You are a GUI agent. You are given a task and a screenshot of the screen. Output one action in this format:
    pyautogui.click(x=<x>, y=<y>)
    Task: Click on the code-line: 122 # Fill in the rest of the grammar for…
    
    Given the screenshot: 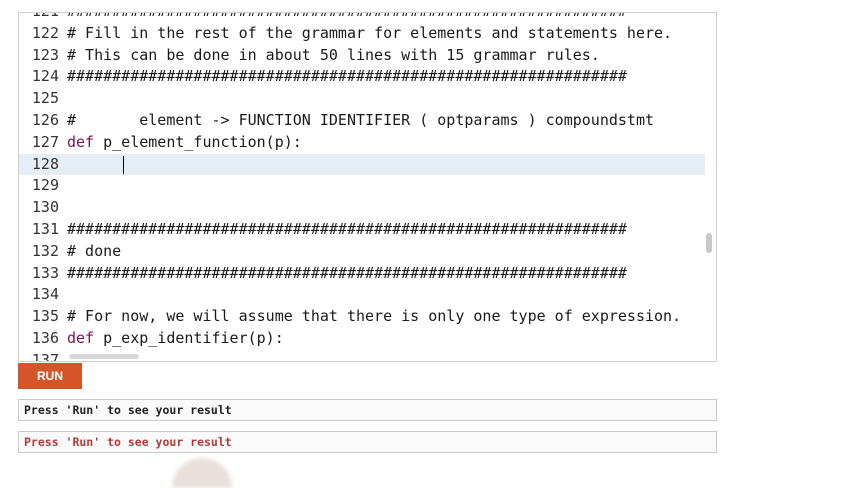 What is the action you would take?
    pyautogui.click(x=362, y=34)
    